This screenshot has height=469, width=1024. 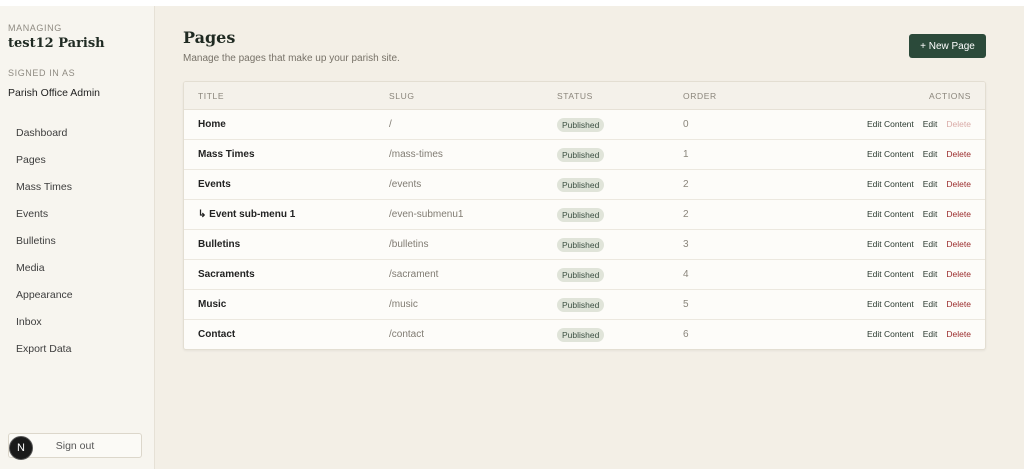 What do you see at coordinates (42, 73) in the screenshot?
I see `signed-in-label: SIGNED IN AS` at bounding box center [42, 73].